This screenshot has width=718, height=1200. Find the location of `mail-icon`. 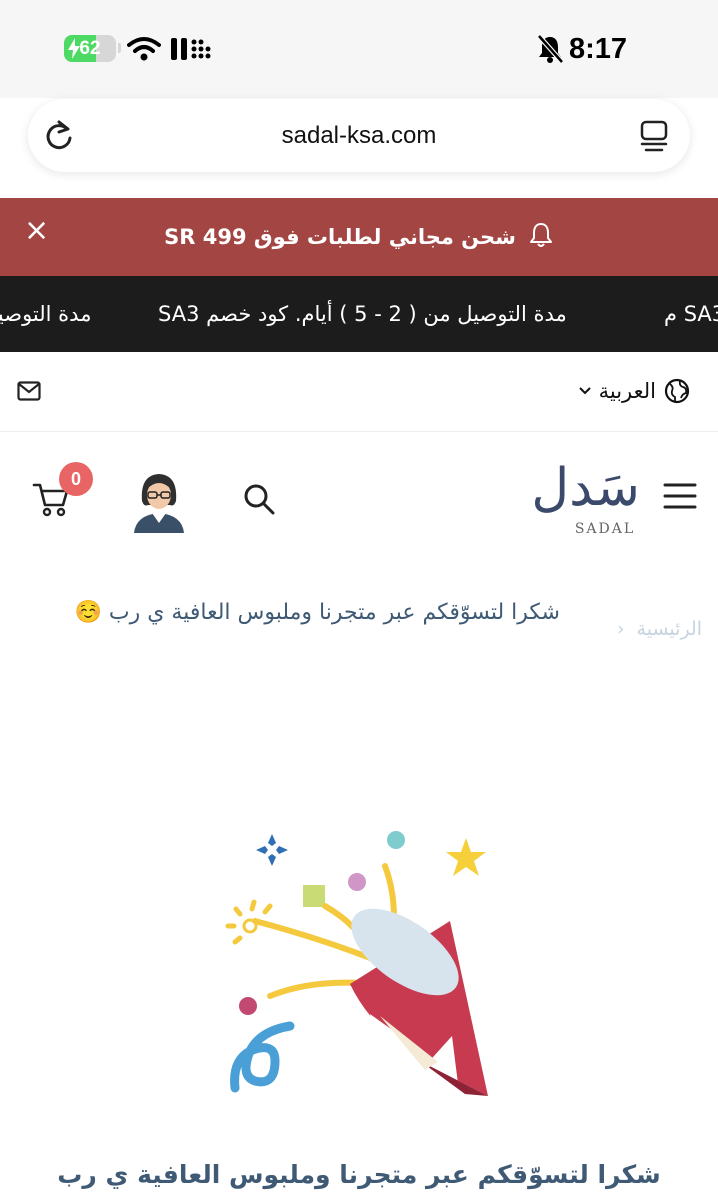

mail-icon is located at coordinates (29, 391).